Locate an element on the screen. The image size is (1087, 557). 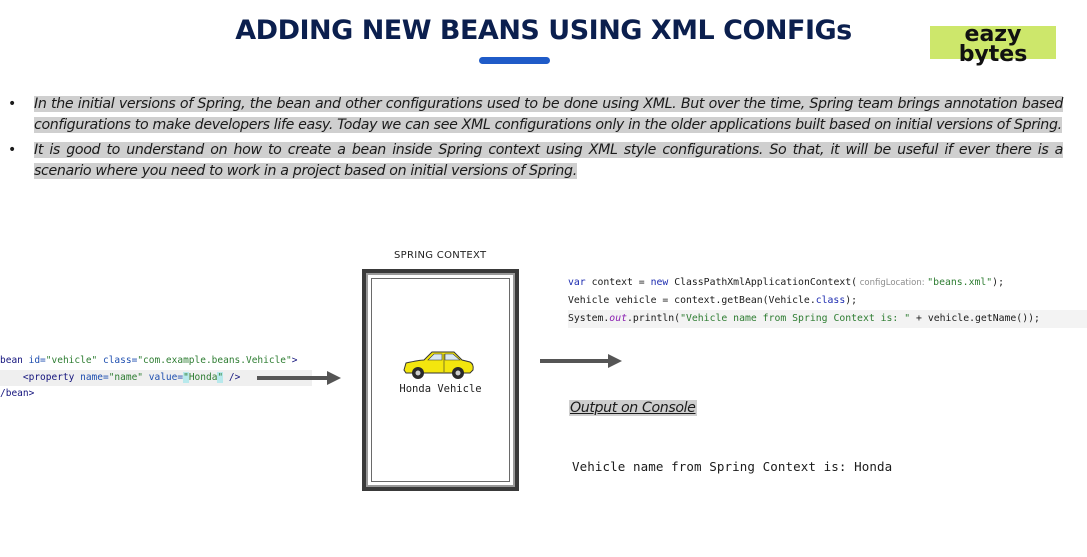
spring-context-label: SPRING CONTEXT is located at coordinates (440, 255).